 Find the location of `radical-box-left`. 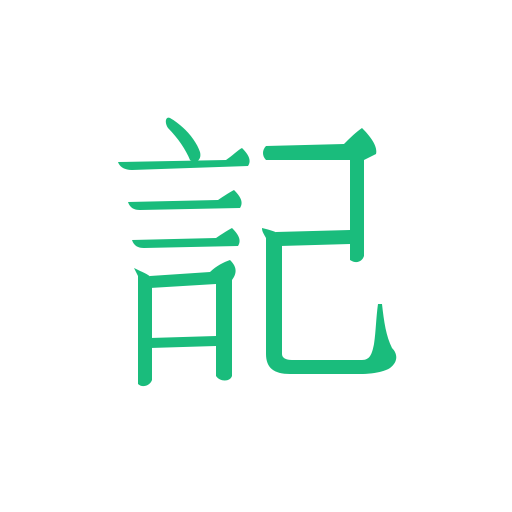

radical-box-left is located at coordinates (143, 327).